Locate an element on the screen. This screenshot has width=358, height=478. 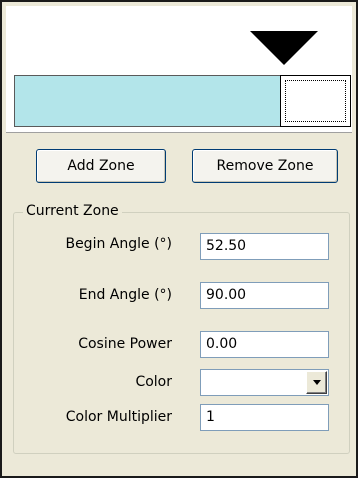
color-multiplier-input: 1 is located at coordinates (264, 417).